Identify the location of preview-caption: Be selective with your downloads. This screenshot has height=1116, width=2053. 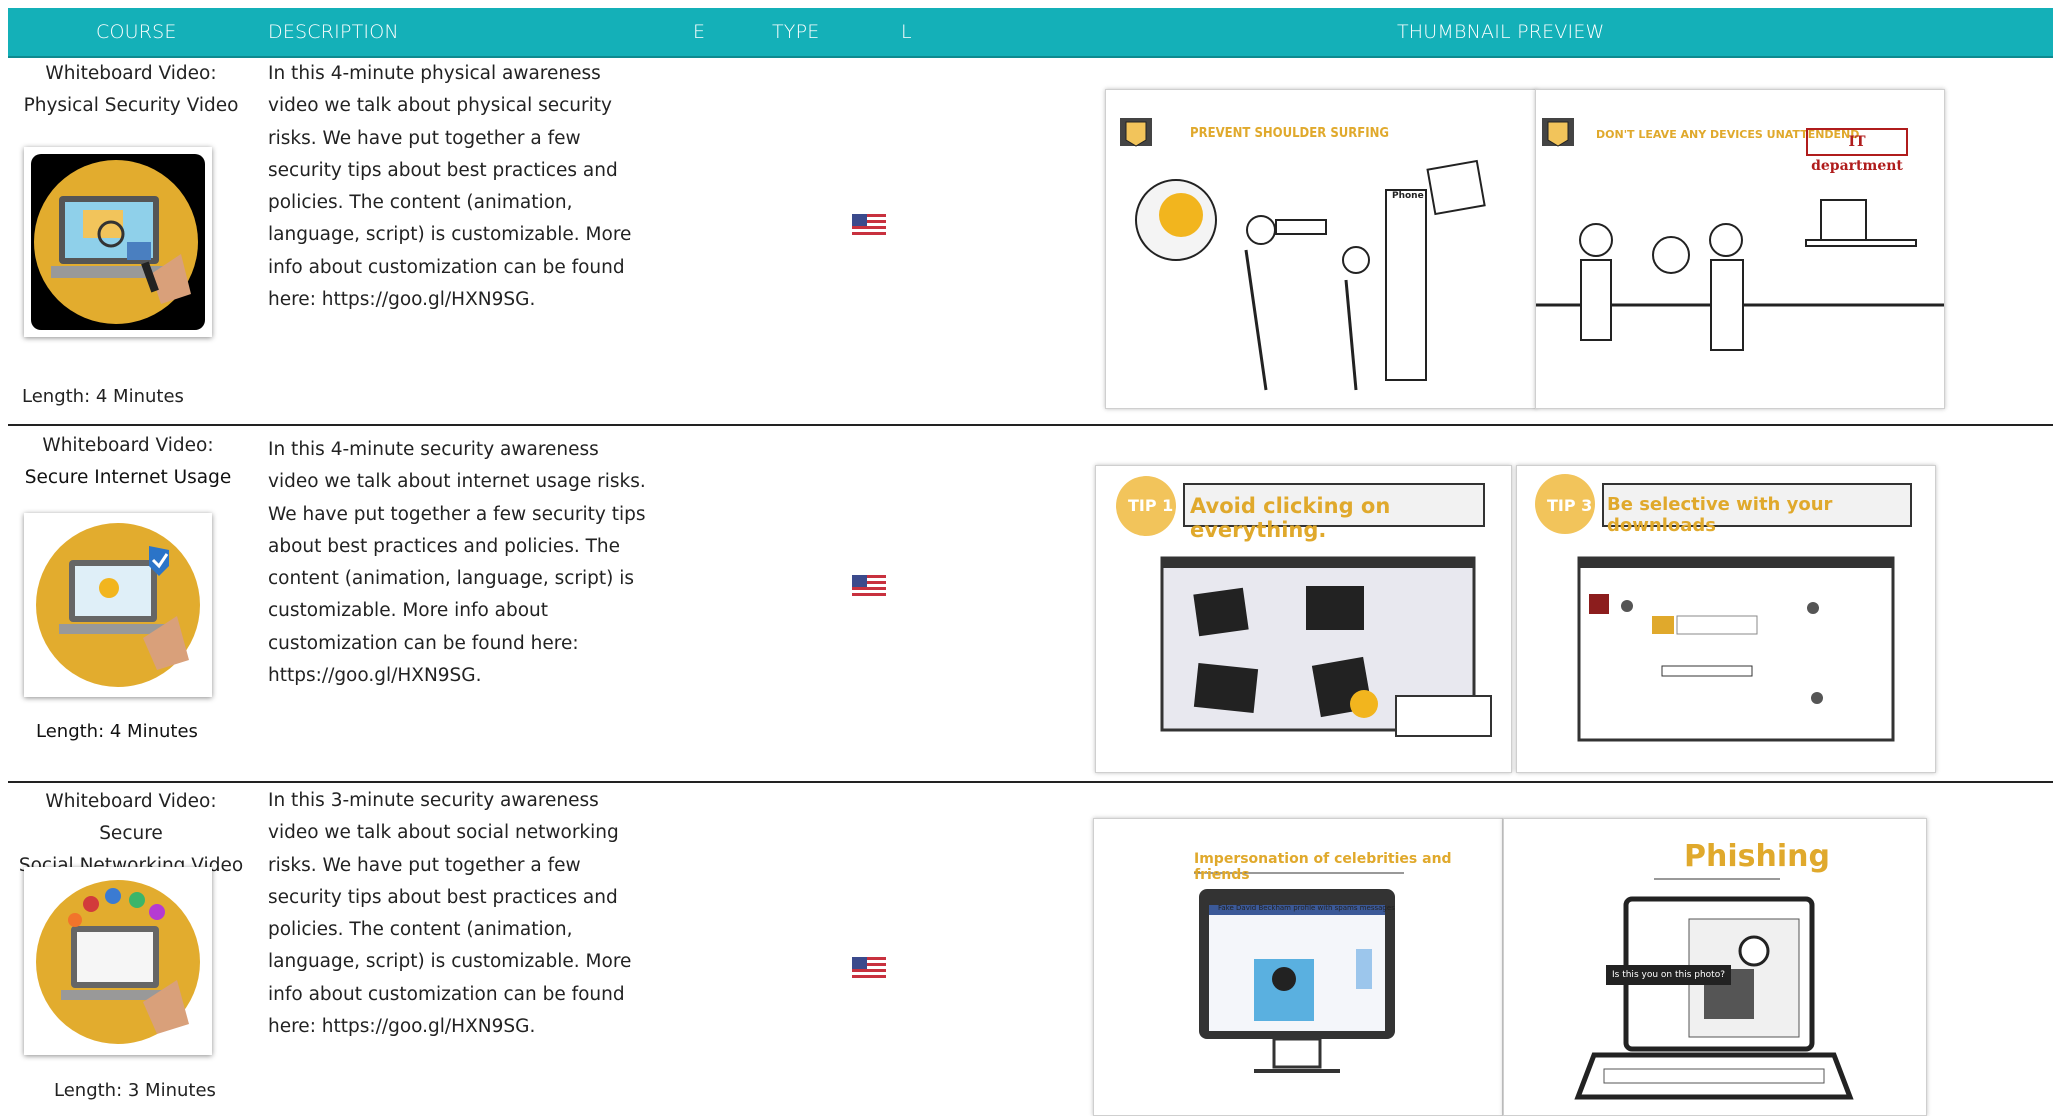
(1720, 515).